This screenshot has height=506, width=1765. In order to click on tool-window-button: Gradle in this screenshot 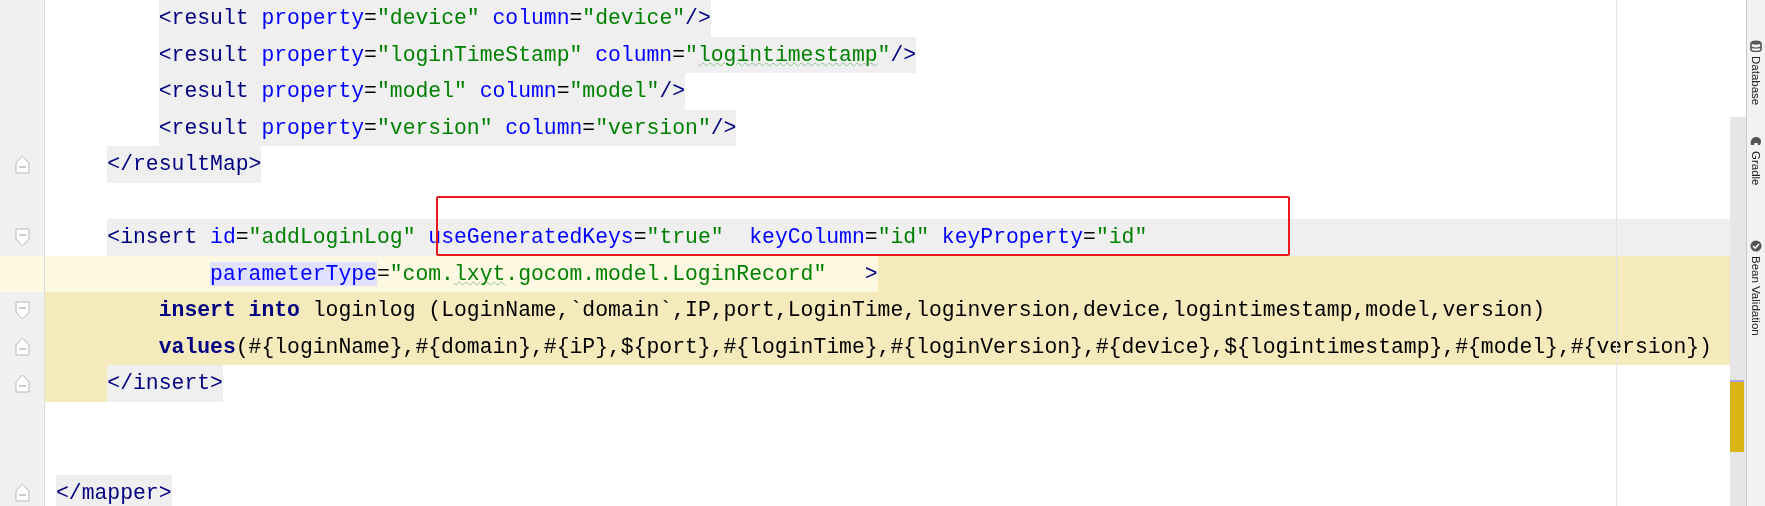, I will do `click(1756, 160)`.